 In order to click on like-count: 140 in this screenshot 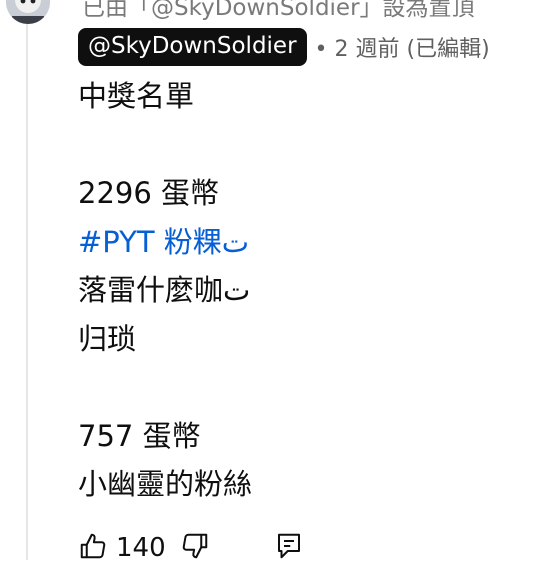, I will do `click(141, 548)`.